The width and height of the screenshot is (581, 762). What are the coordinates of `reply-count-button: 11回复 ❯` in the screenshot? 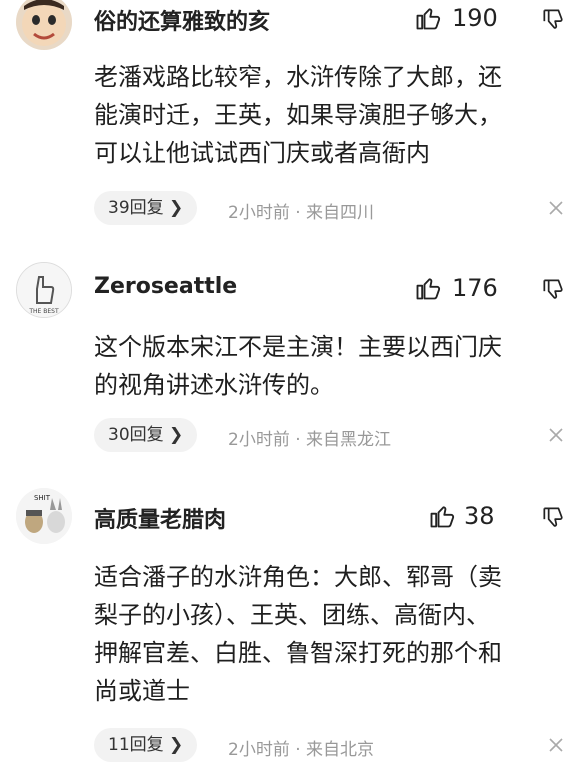 It's located at (146, 745).